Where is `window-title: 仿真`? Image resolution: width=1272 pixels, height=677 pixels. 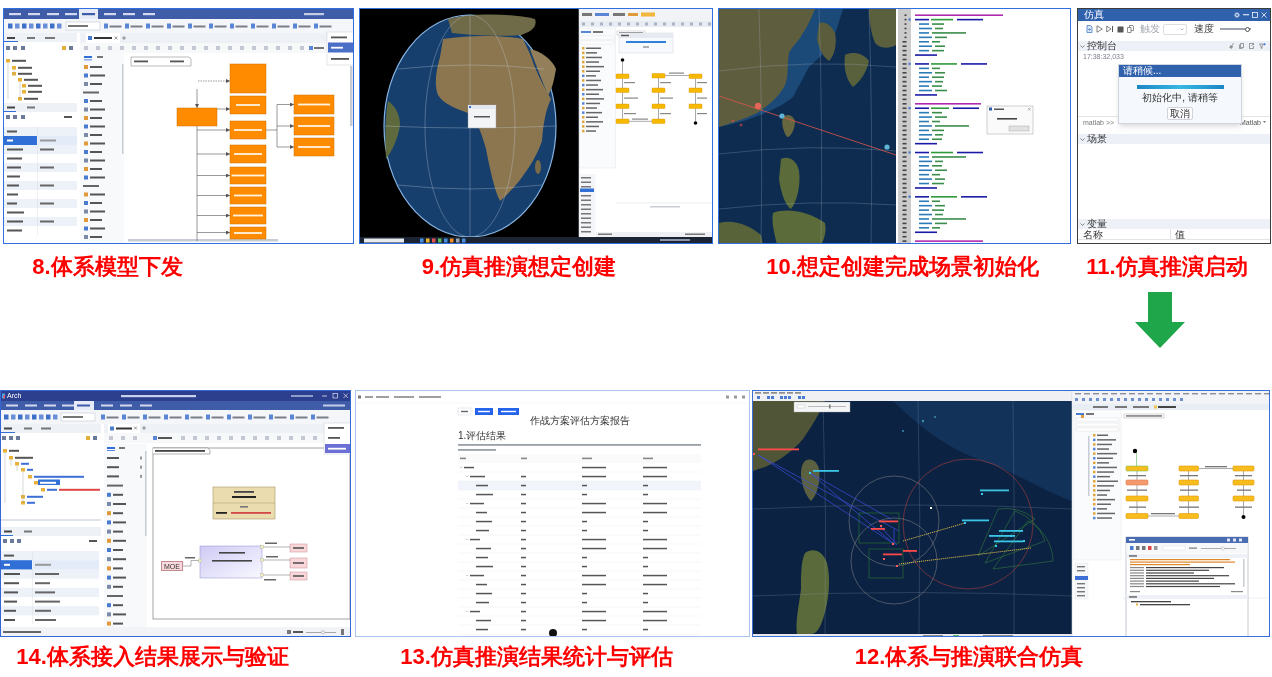 window-title: 仿真 is located at coordinates (1094, 15).